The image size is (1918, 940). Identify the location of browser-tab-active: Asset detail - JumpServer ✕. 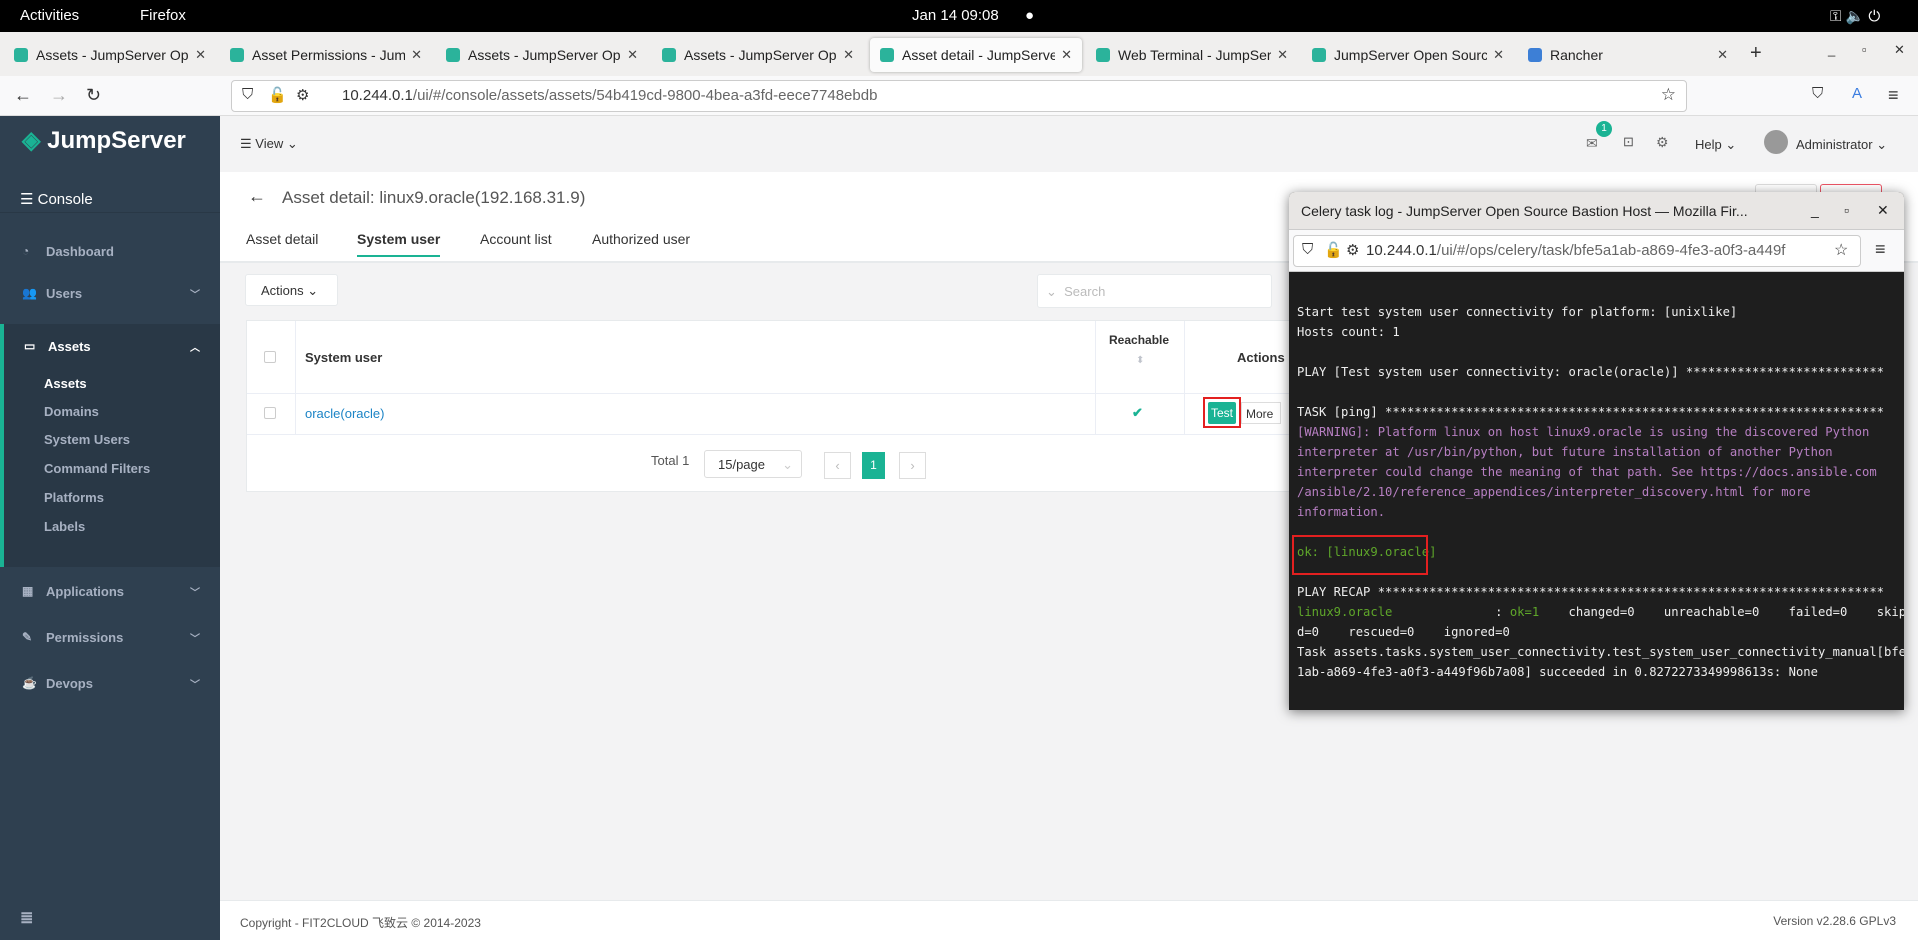
(976, 55).